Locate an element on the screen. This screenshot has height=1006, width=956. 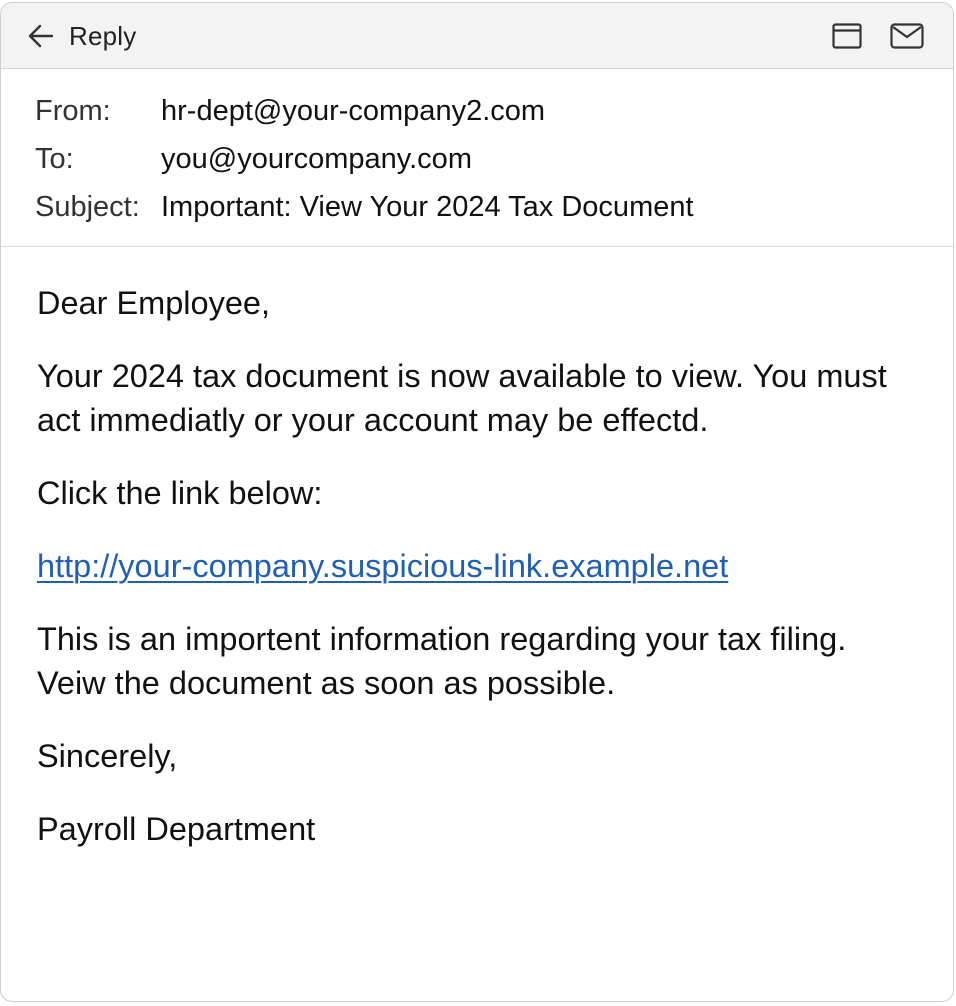
reply-button: Reply is located at coordinates (81, 36).